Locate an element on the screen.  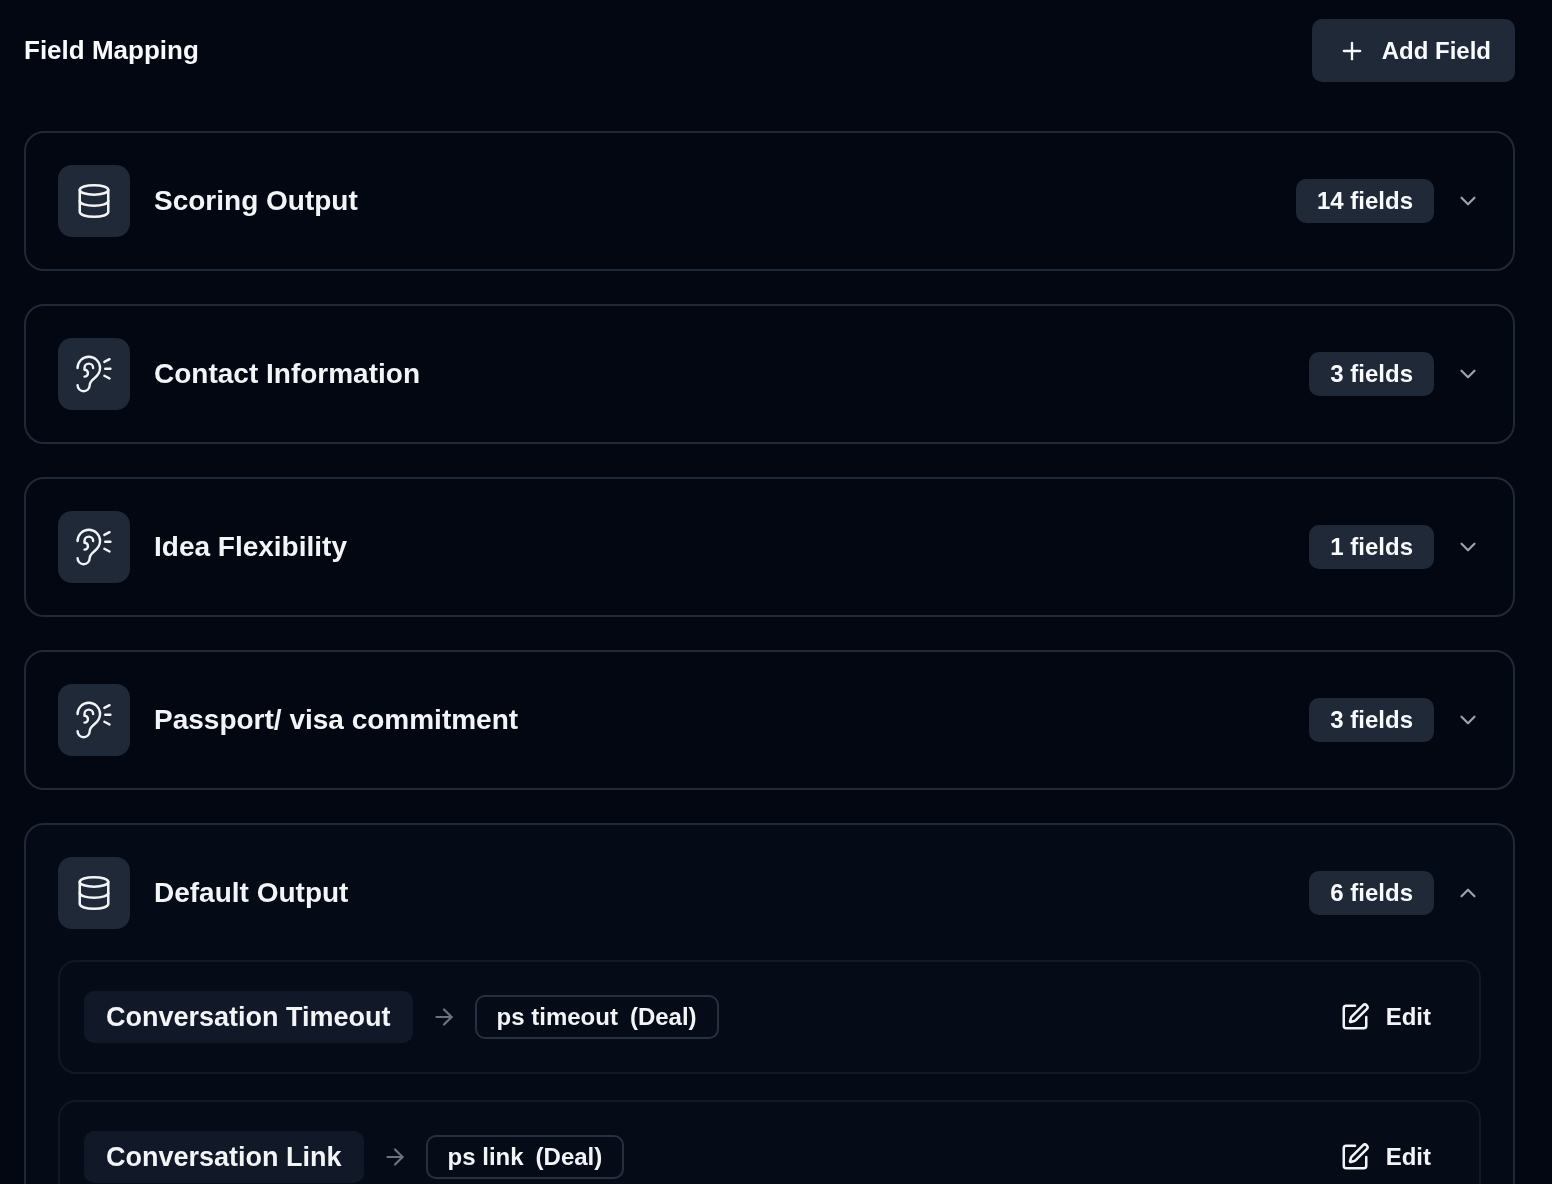
target-field-name: ps timeout is located at coordinates (557, 1017).